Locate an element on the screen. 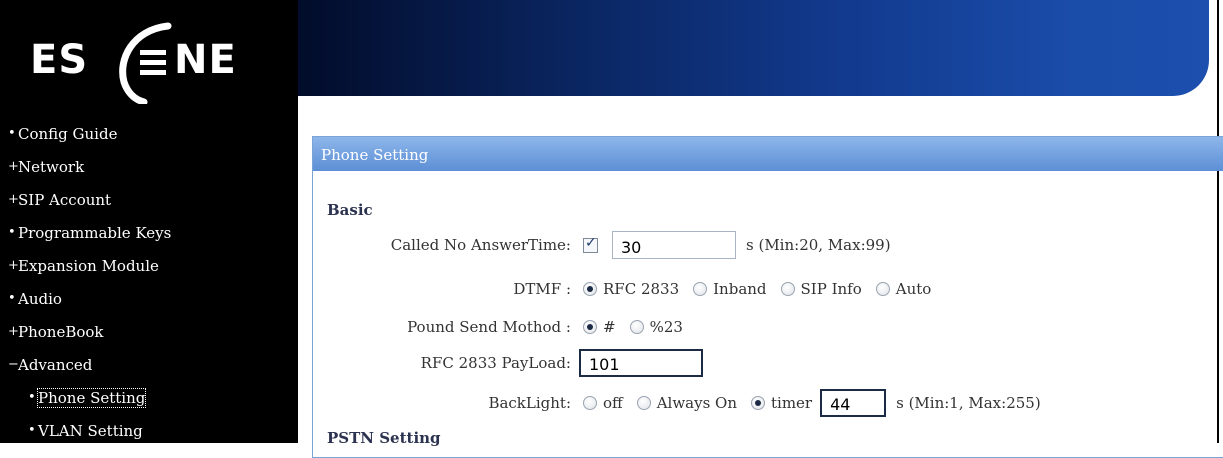  section-heading-pstn: PSTN Setting is located at coordinates (384, 438).